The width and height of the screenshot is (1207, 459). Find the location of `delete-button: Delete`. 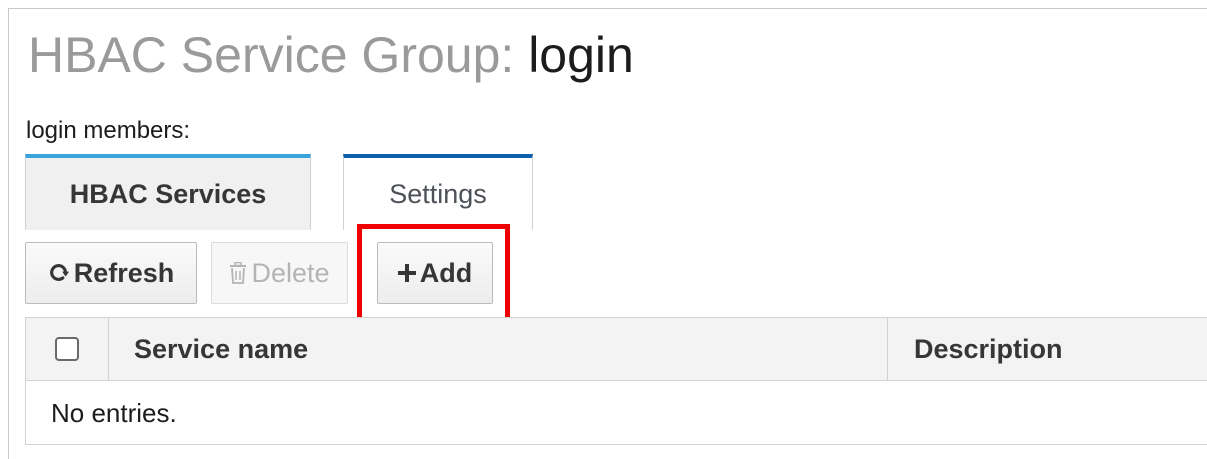

delete-button: Delete is located at coordinates (279, 273).